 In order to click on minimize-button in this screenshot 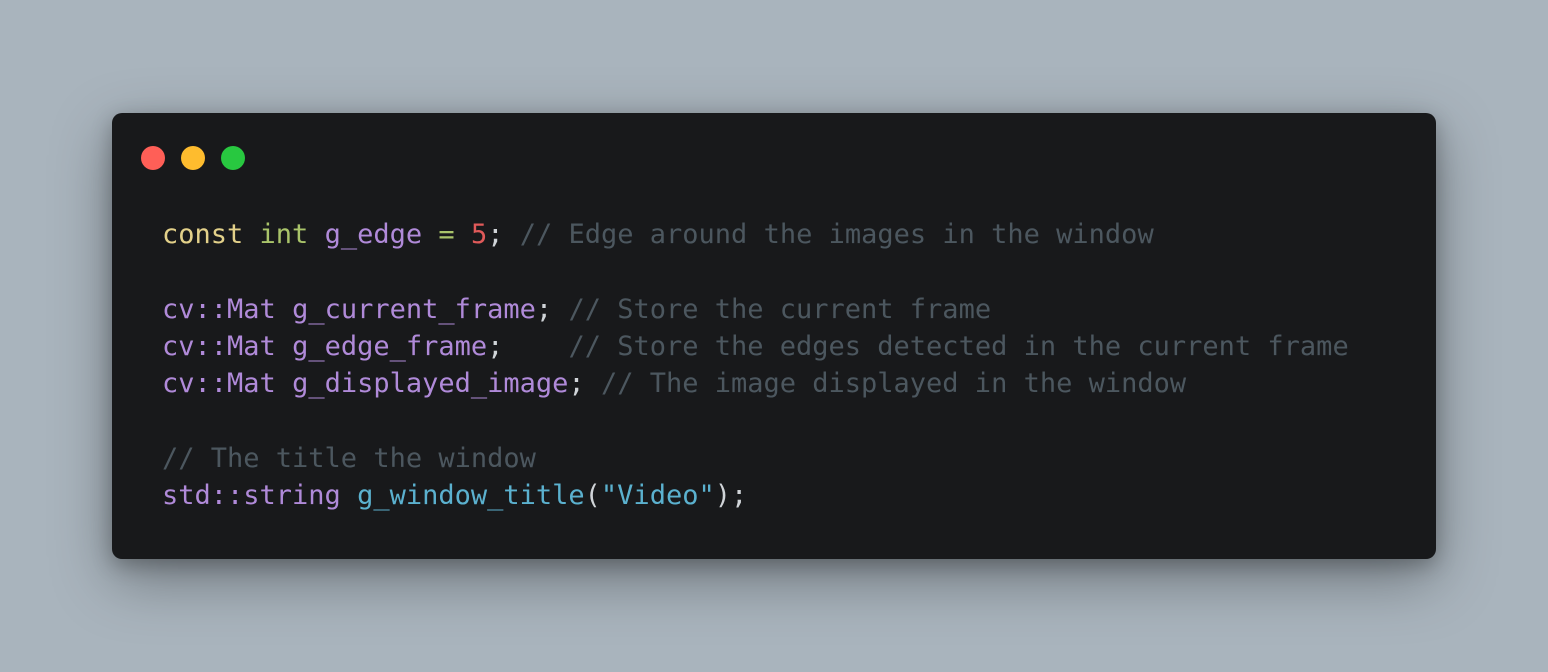, I will do `click(193, 158)`.